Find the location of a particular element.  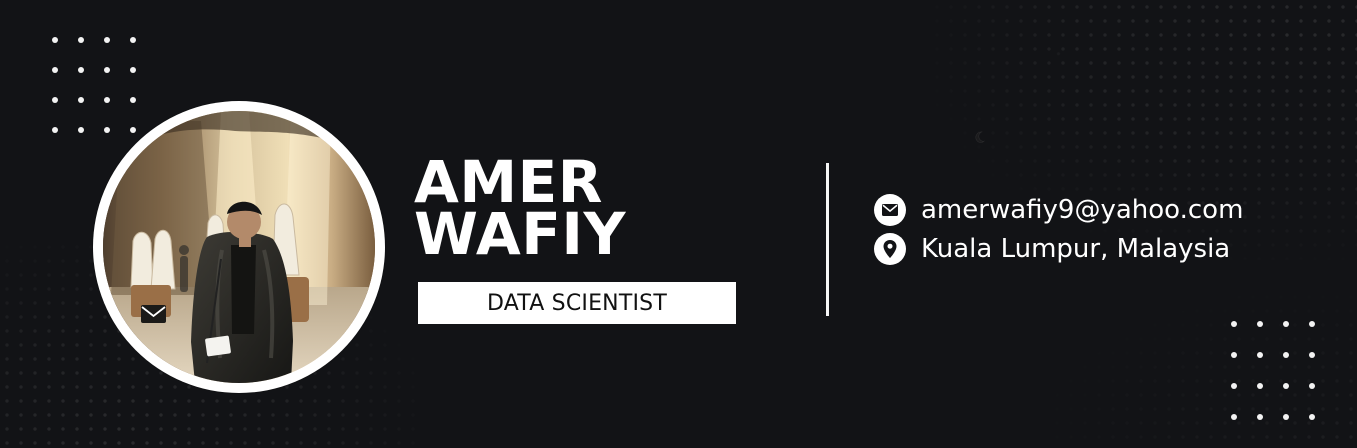

small-crescent-icon is located at coordinates (980, 137).